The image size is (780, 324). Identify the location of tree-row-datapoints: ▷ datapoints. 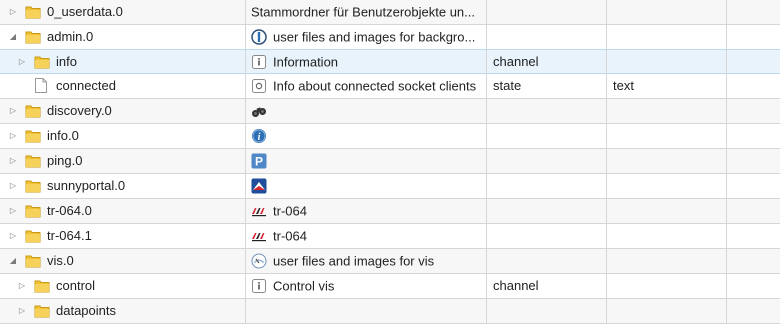
(390, 311).